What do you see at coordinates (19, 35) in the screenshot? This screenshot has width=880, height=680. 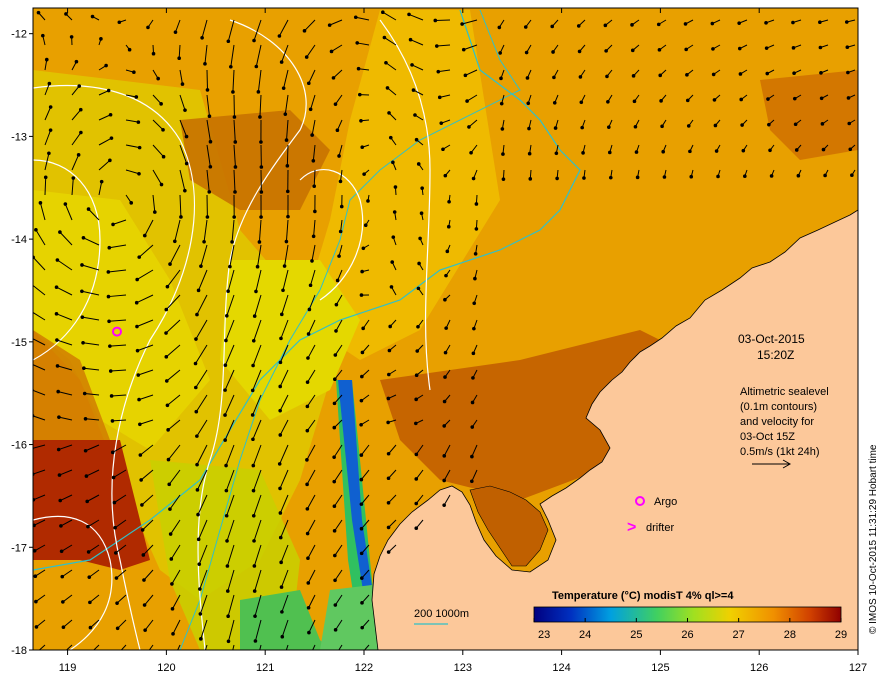 I see `y-tick-label: -12` at bounding box center [19, 35].